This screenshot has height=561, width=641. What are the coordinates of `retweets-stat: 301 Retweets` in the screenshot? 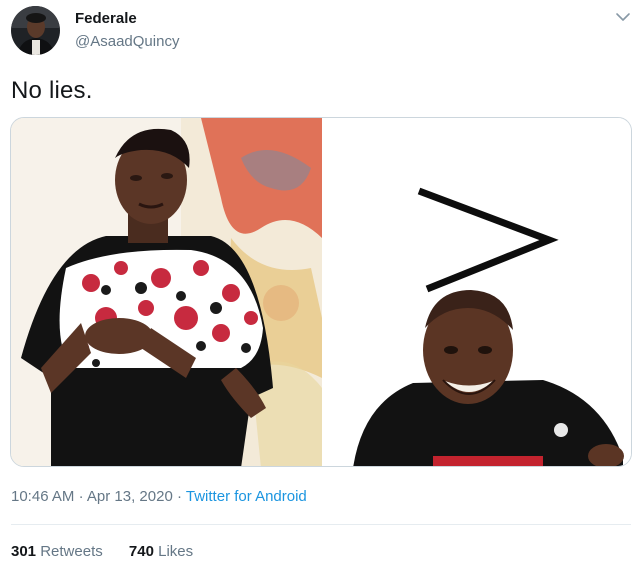 It's located at (59, 551).